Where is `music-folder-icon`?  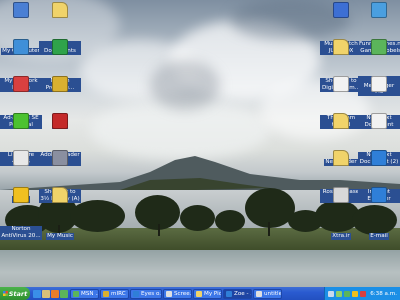 music-folder-icon is located at coordinates (60, 195).